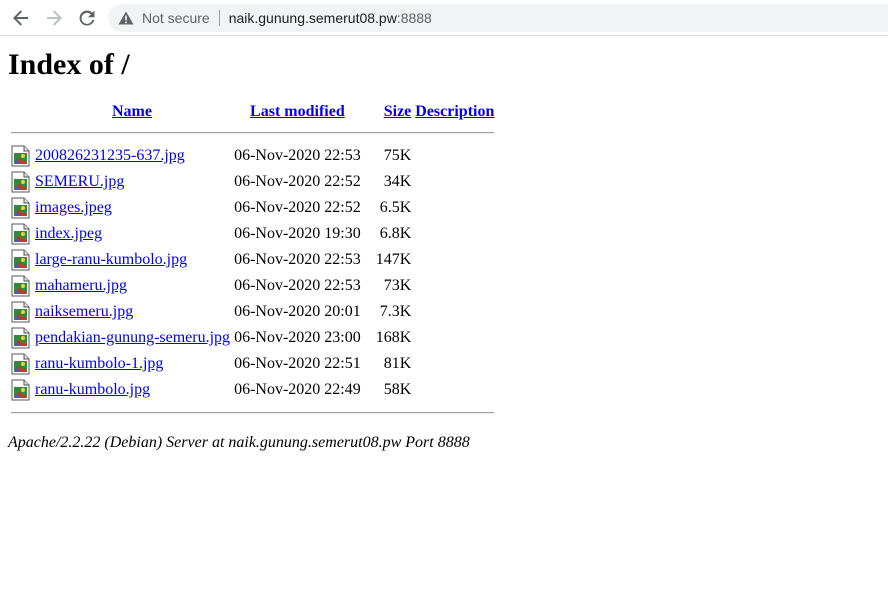 This screenshot has height=610, width=888. Describe the element at coordinates (395, 207) in the screenshot. I see `size-cell: 6.5K` at that location.